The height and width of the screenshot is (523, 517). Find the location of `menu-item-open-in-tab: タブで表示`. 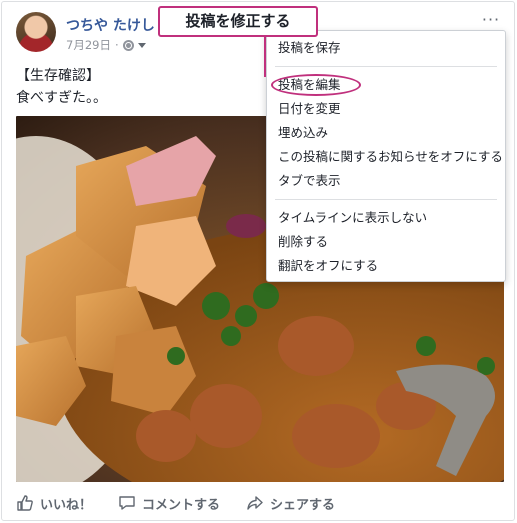

menu-item-open-in-tab: タブで表示 is located at coordinates (386, 181).